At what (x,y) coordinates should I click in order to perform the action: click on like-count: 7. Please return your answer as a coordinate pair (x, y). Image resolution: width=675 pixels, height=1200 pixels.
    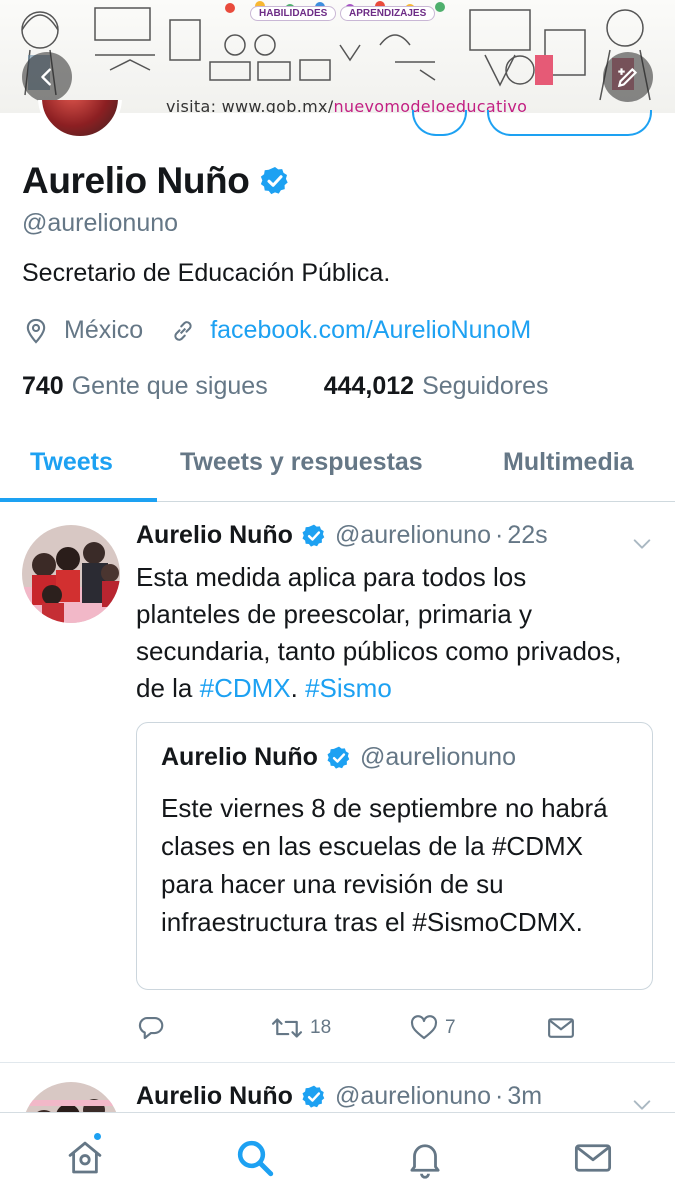
    Looking at the image, I should click on (450, 1027).